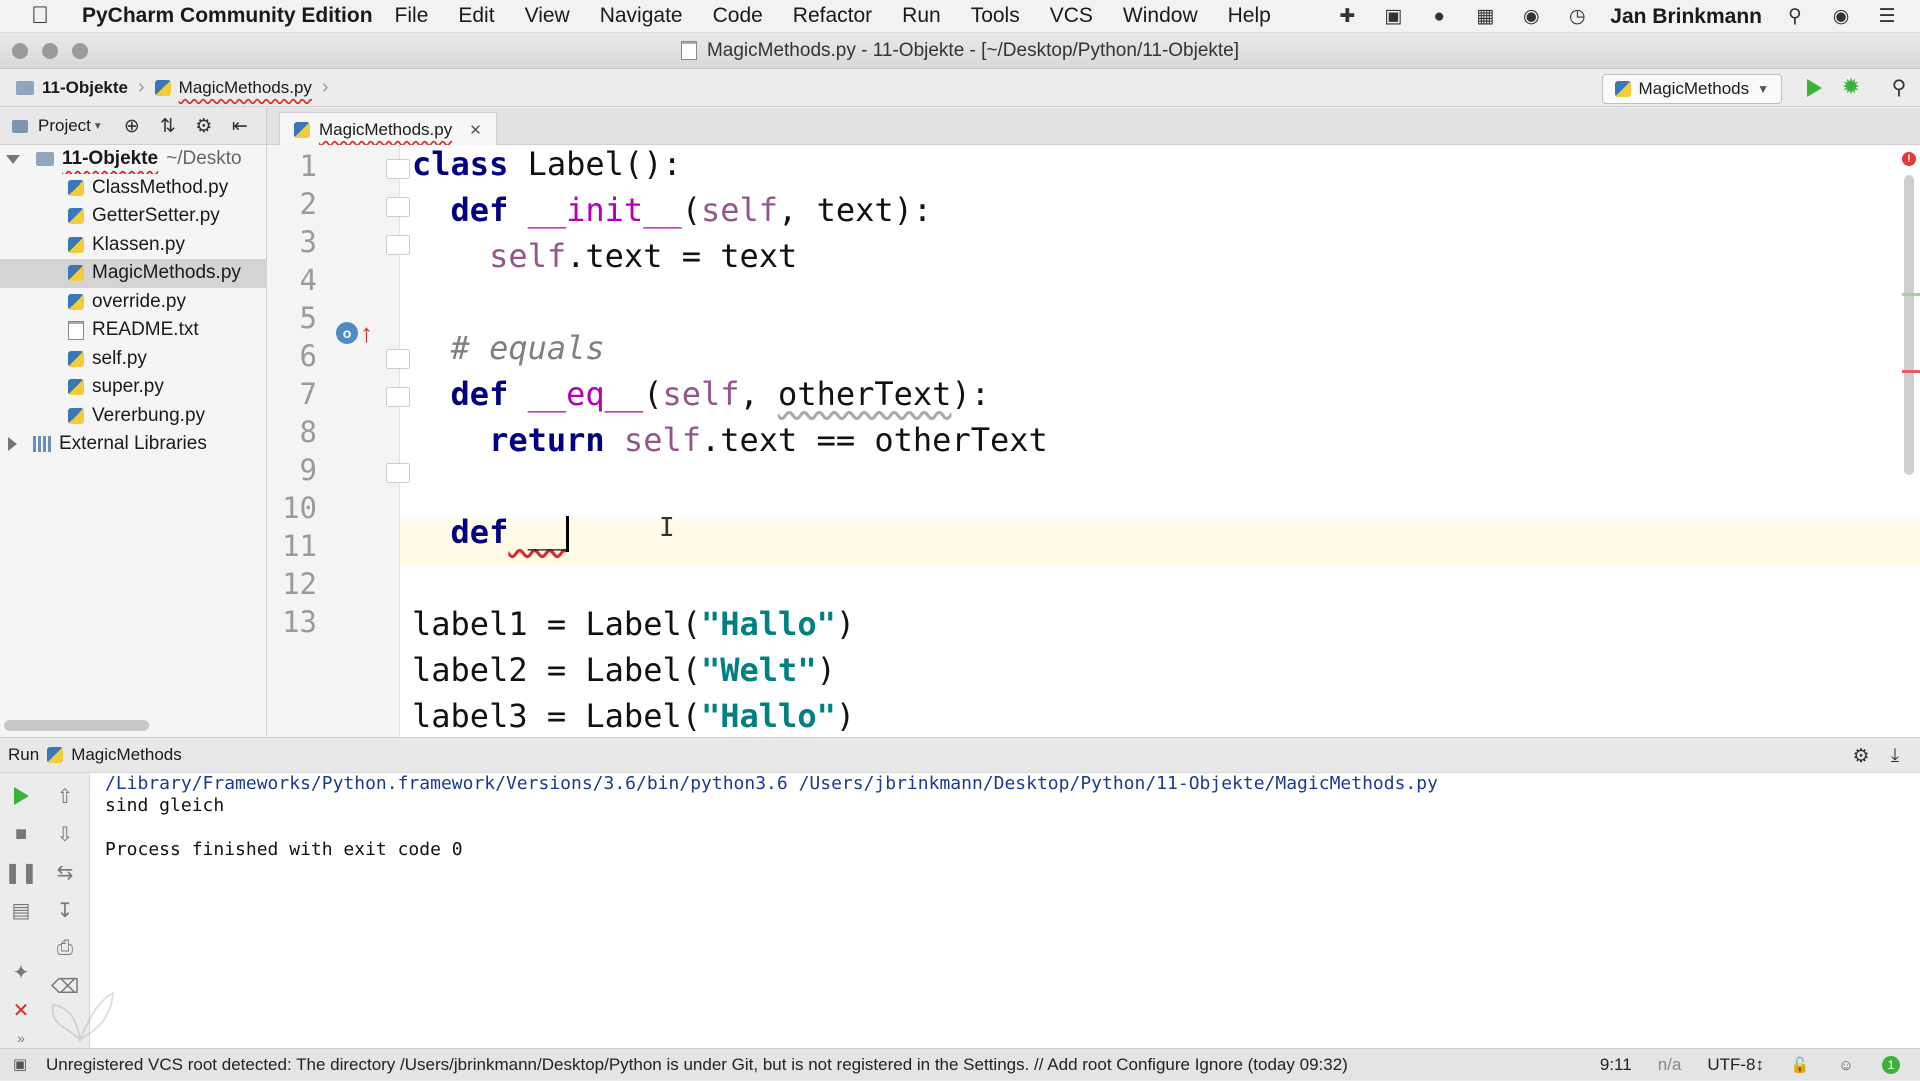 This screenshot has width=1920, height=1081. I want to click on stop-icon: ■, so click(21, 834).